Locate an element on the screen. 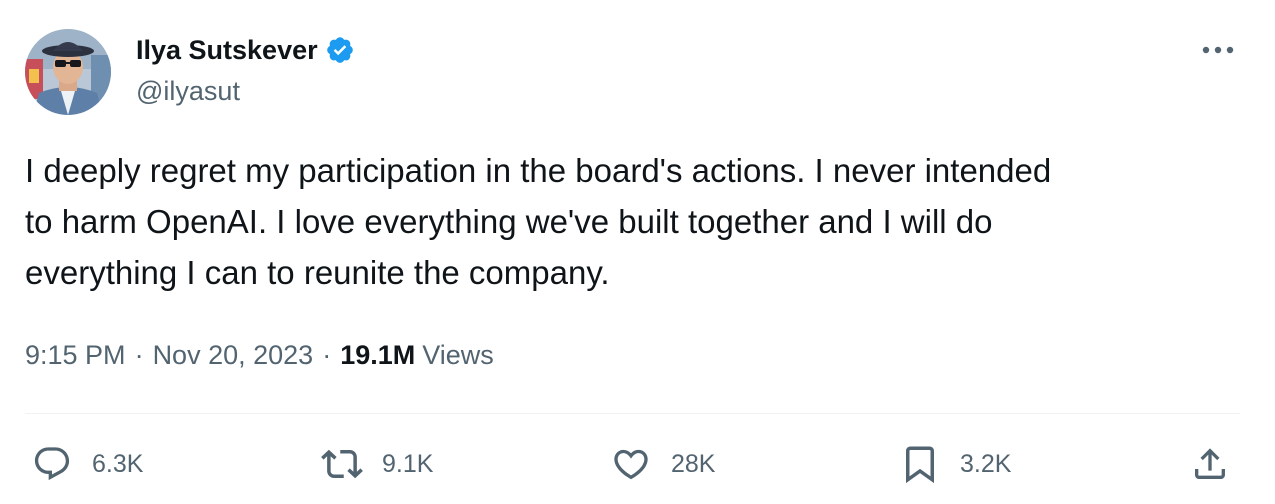 The image size is (1275, 504). like-button: 28K is located at coordinates (662, 464).